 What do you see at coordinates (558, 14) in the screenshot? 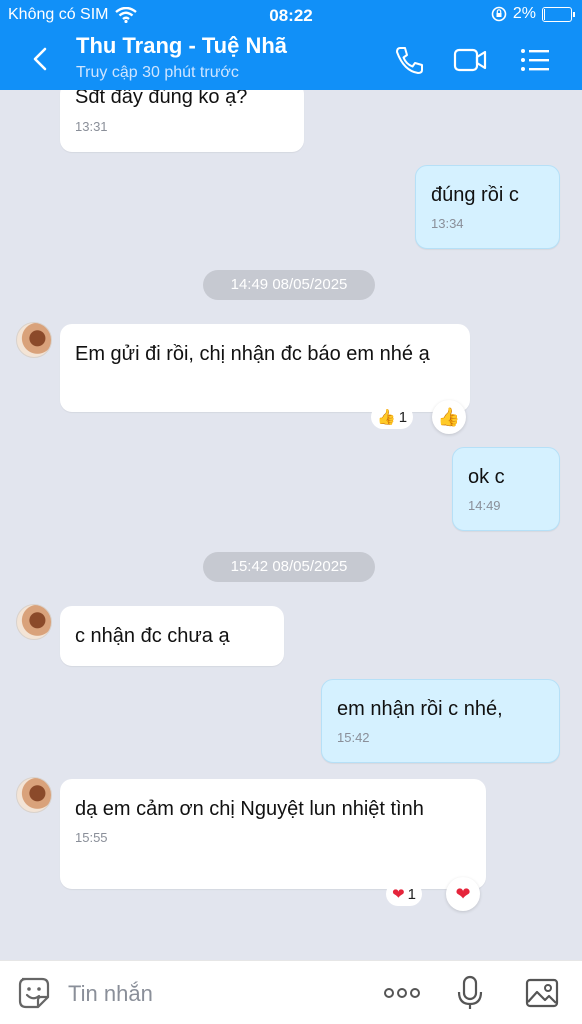
I see `battery-icon` at bounding box center [558, 14].